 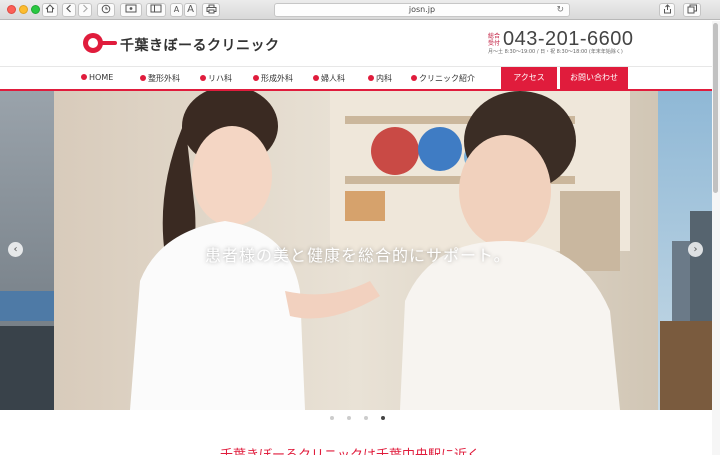 I want to click on tabs-button, so click(x=692, y=10).